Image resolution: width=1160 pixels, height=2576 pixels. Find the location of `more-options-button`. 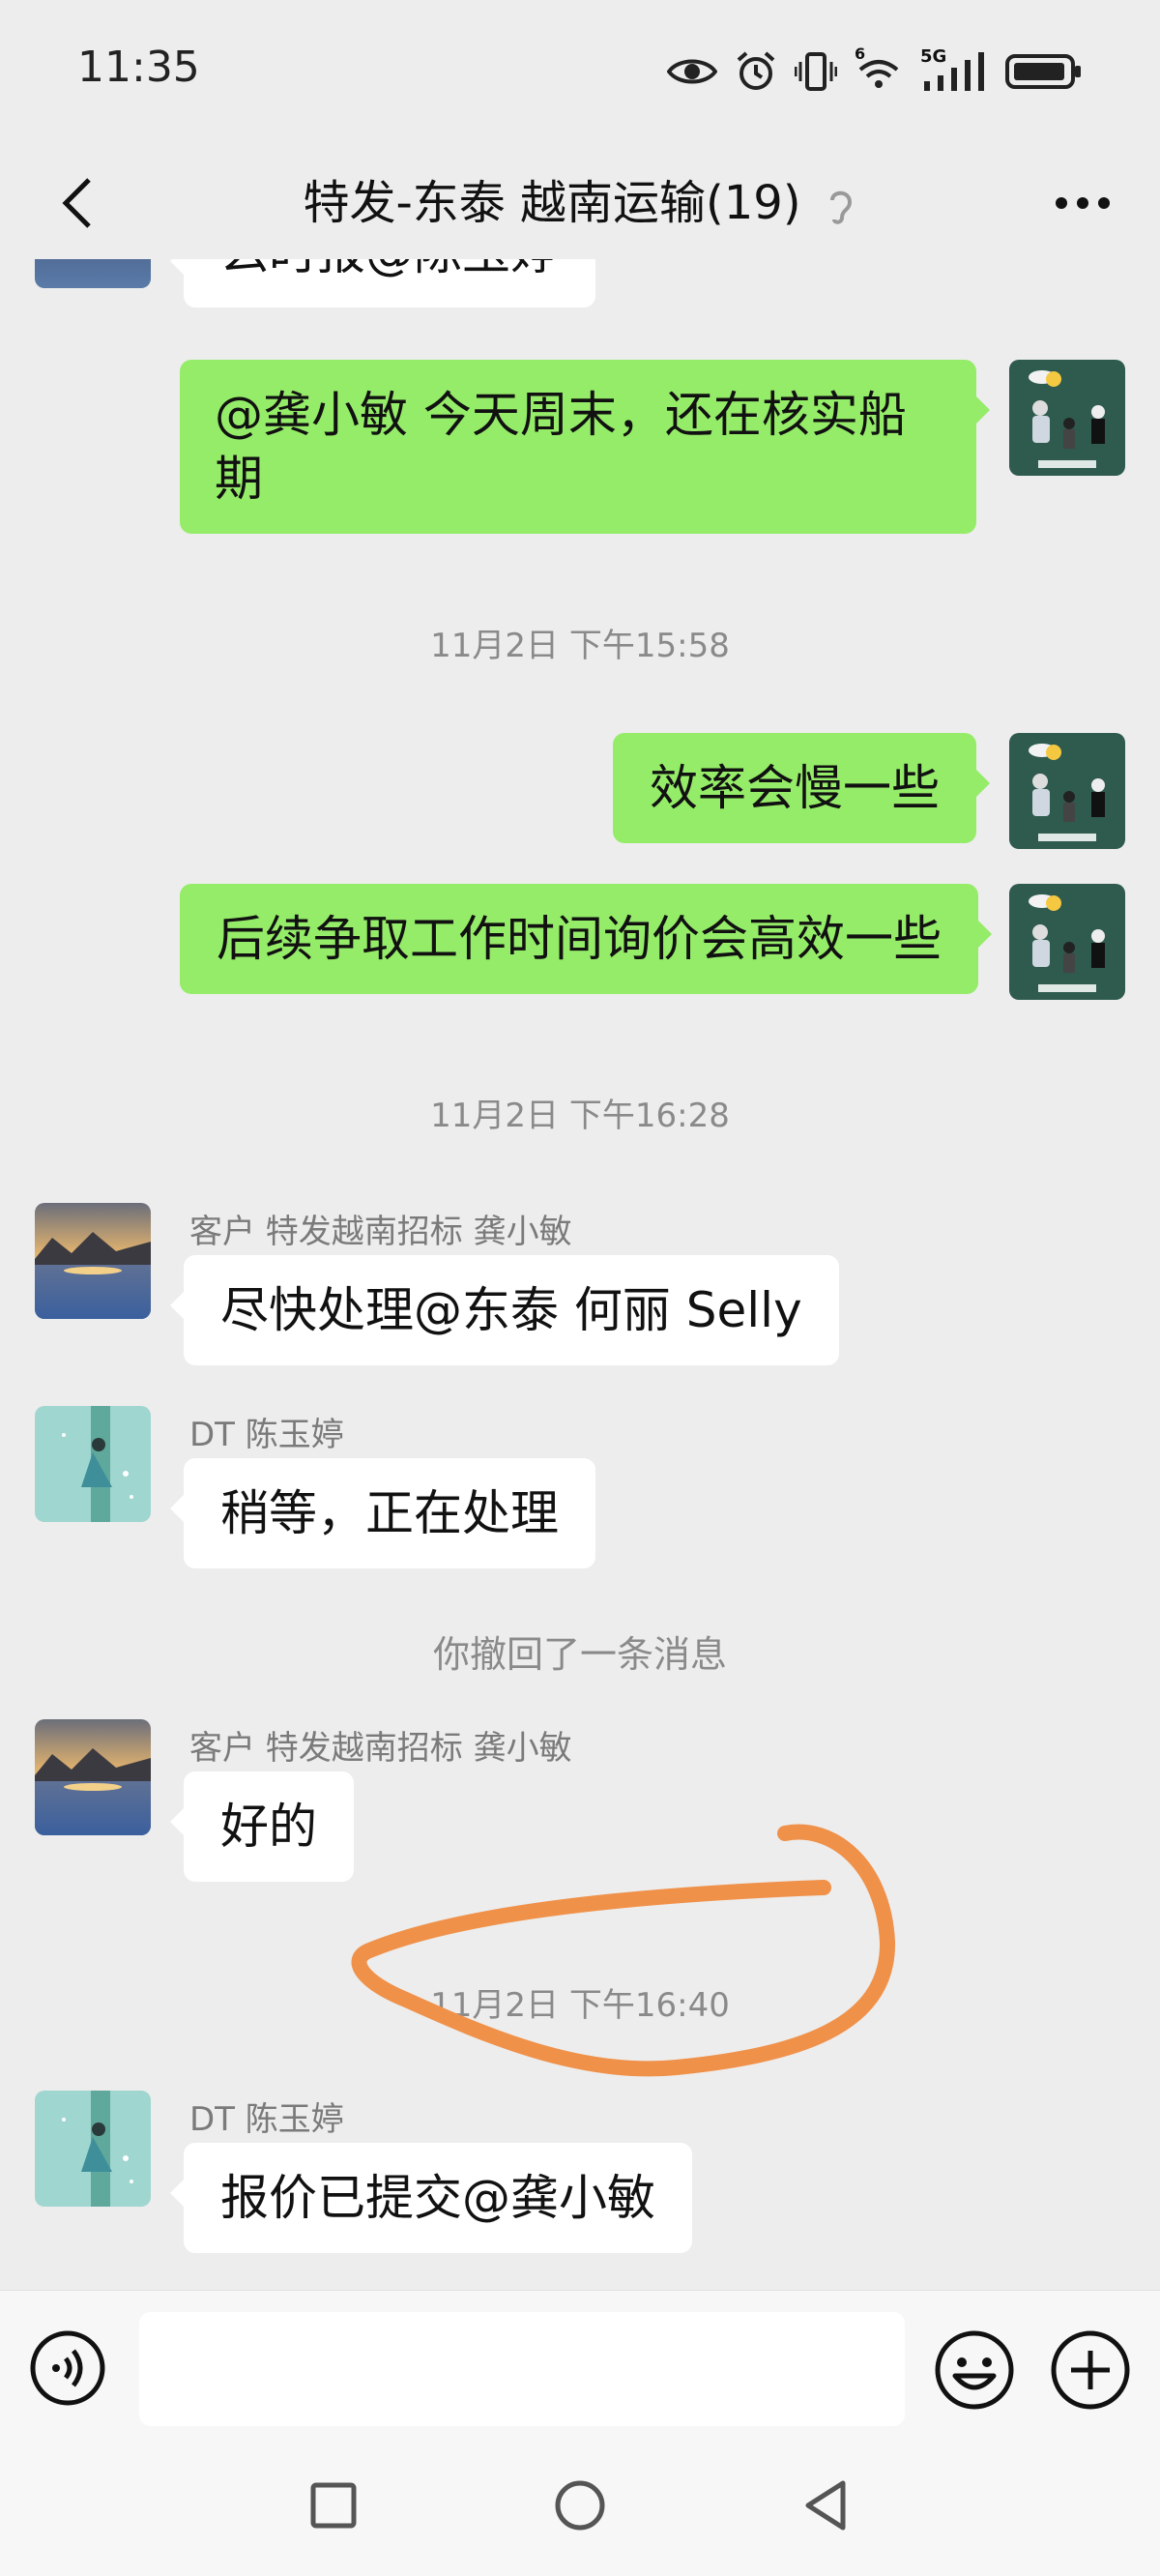

more-options-button is located at coordinates (1083, 203).